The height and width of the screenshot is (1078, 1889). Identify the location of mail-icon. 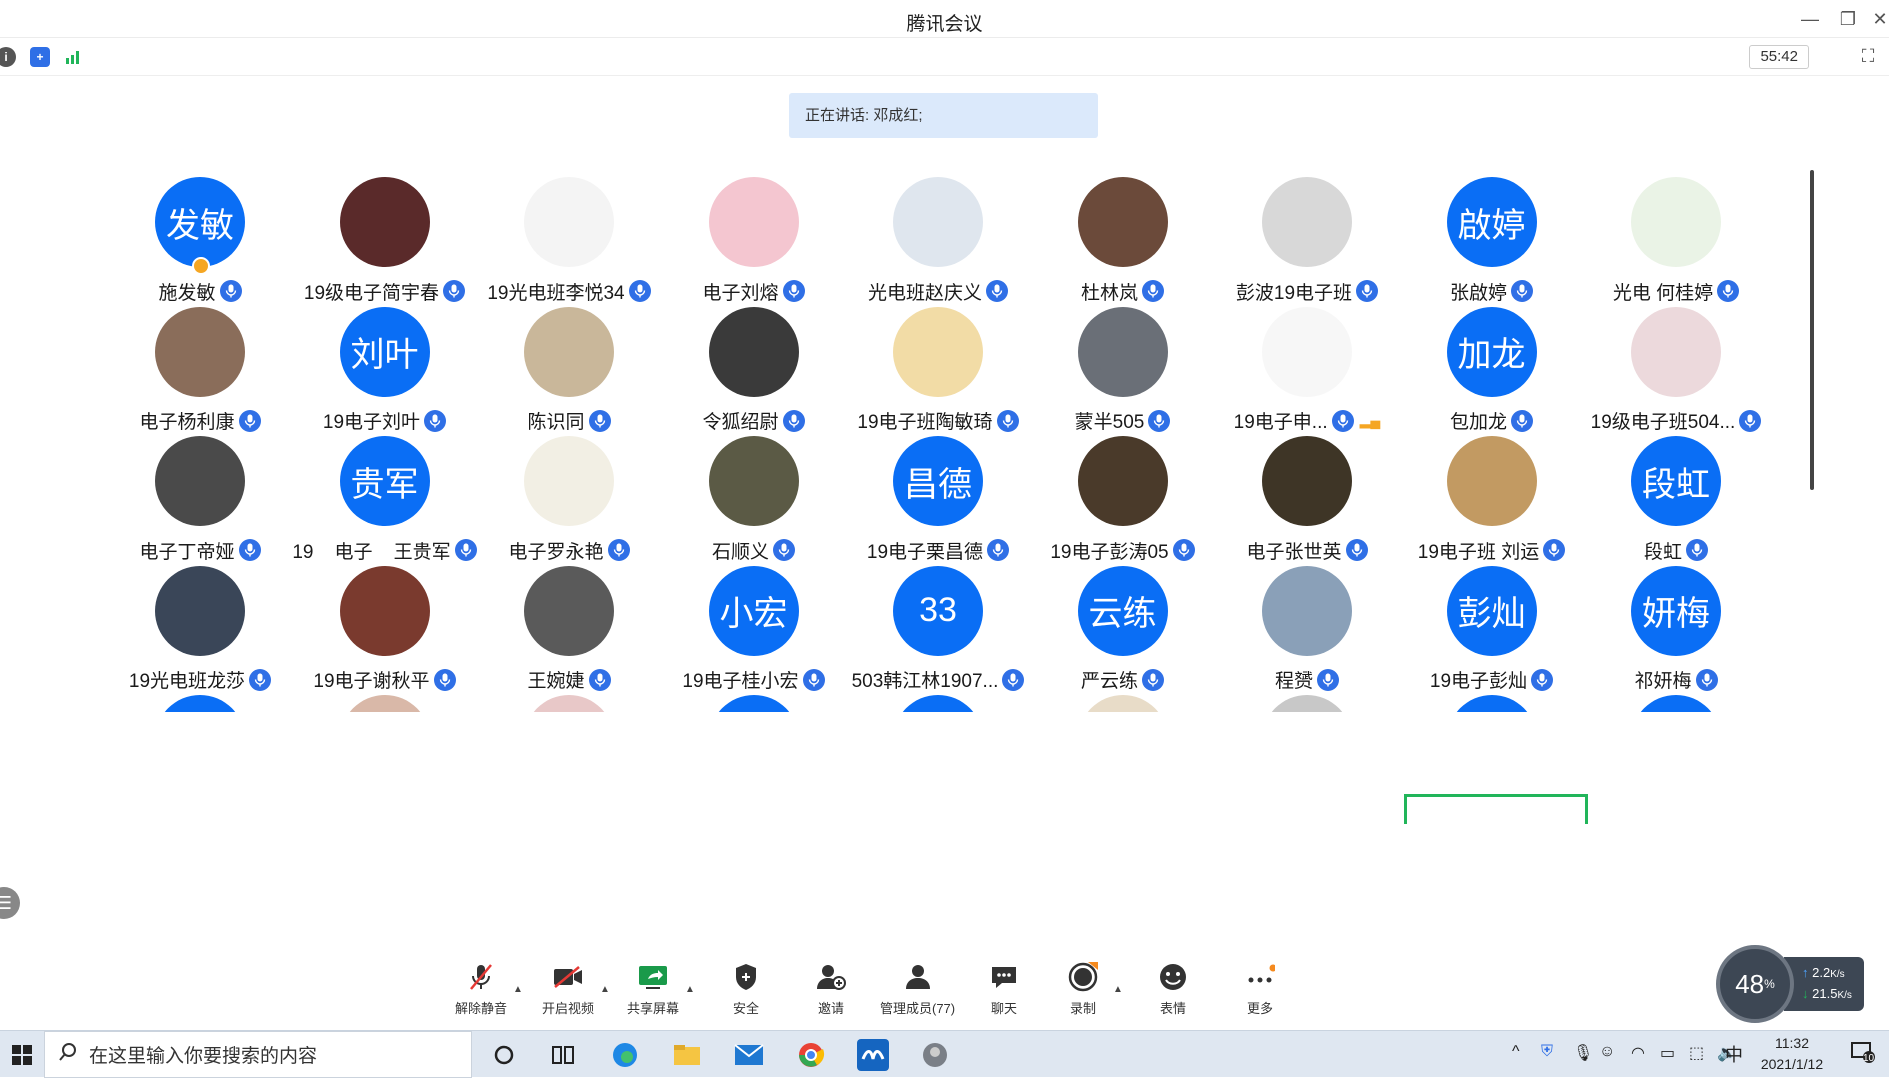
(749, 1055).